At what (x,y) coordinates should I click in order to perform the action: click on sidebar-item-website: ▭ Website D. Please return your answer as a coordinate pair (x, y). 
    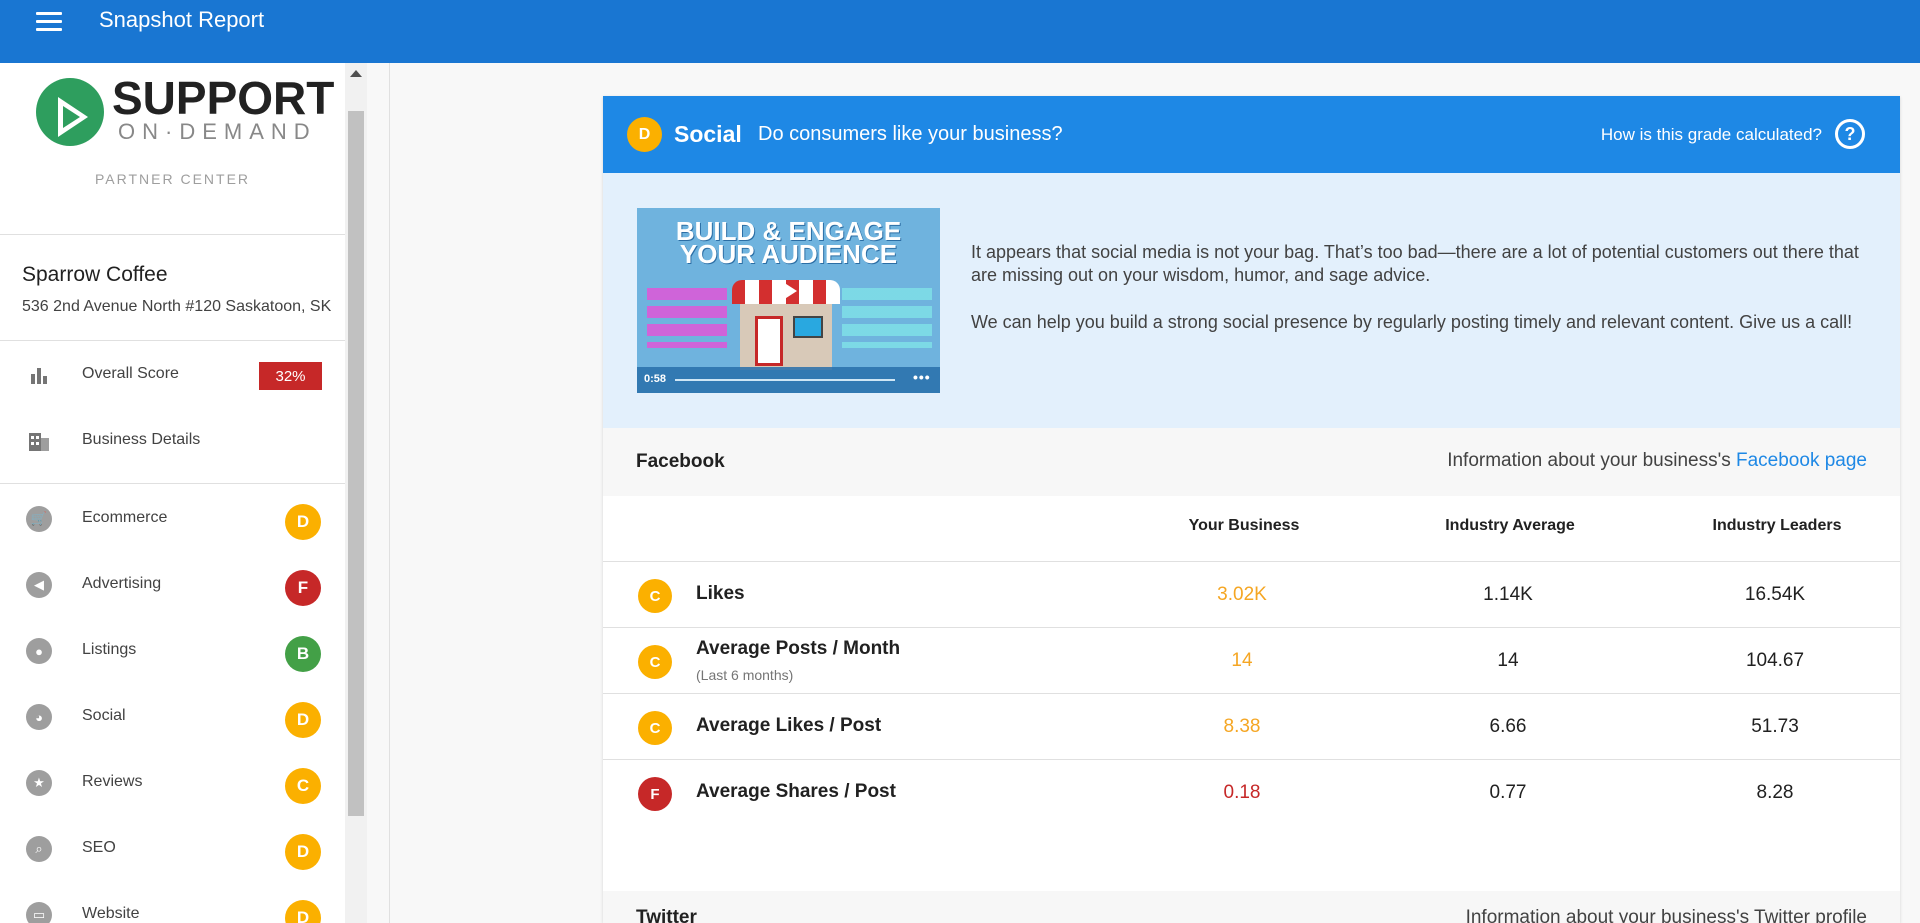
    Looking at the image, I should click on (172, 905).